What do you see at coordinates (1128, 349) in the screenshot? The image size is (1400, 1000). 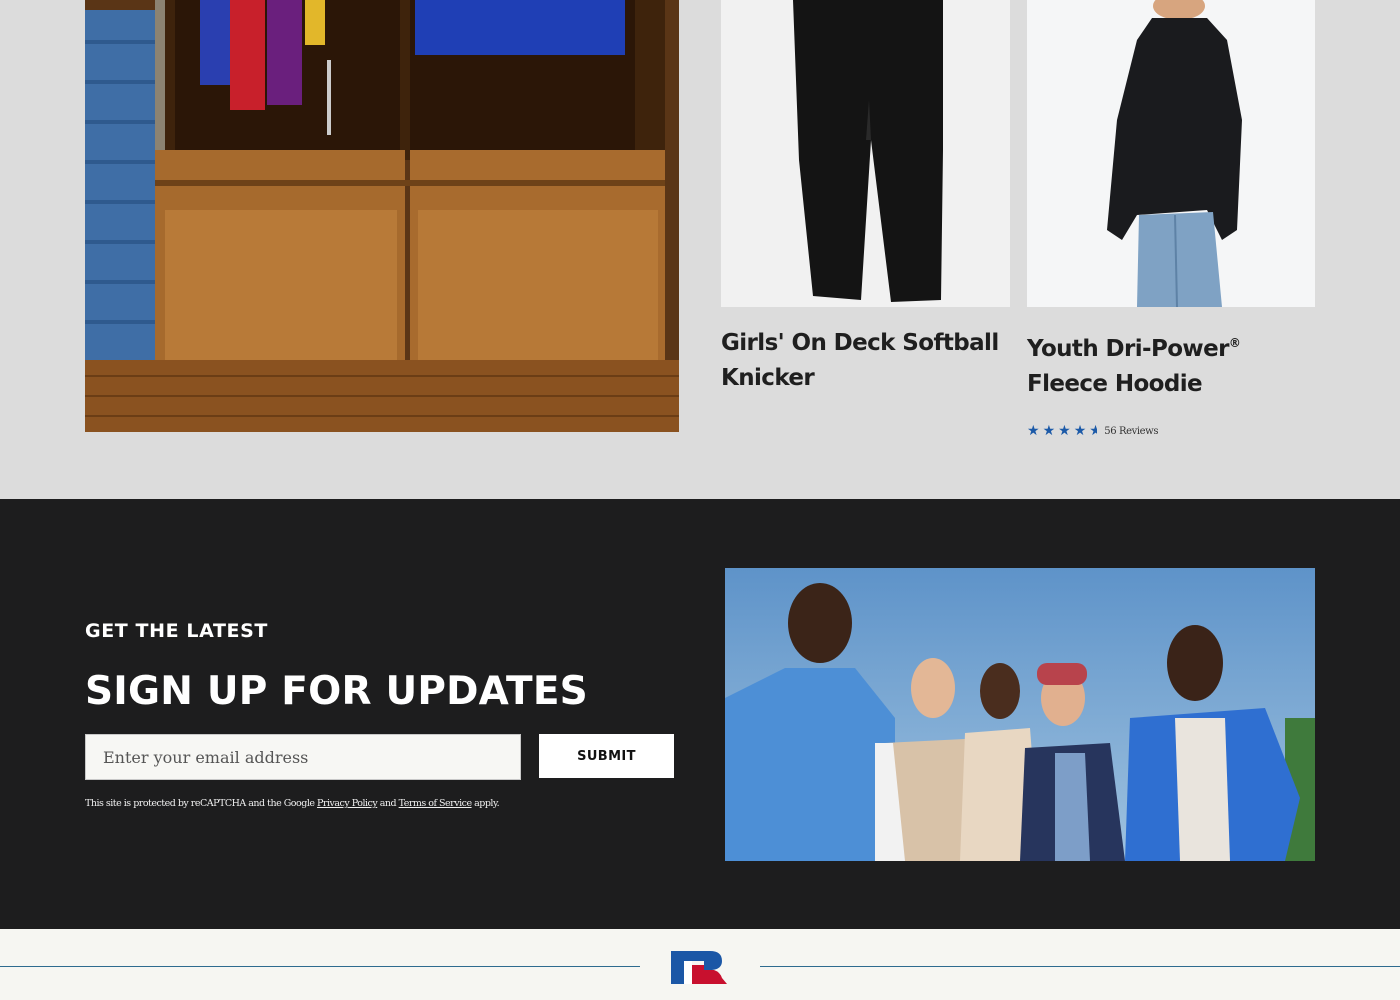 I see `product-title-text: Youth Dri-Power` at bounding box center [1128, 349].